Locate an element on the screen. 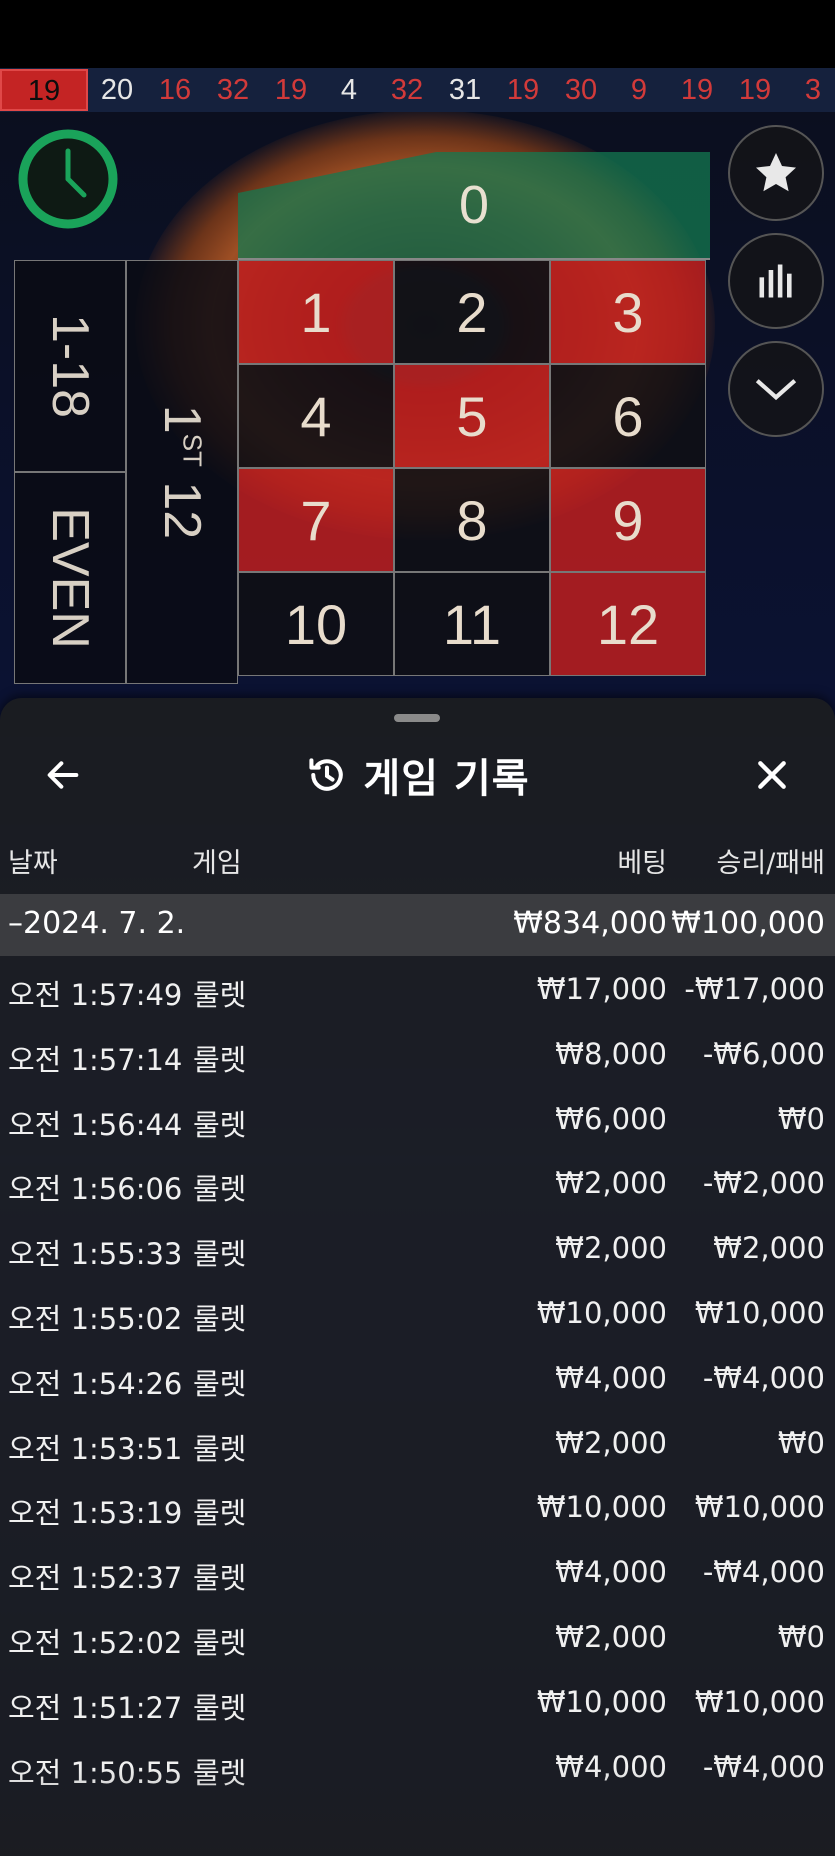 The image size is (835, 1856). round-bet: ₩17,000 is located at coordinates (601, 989).